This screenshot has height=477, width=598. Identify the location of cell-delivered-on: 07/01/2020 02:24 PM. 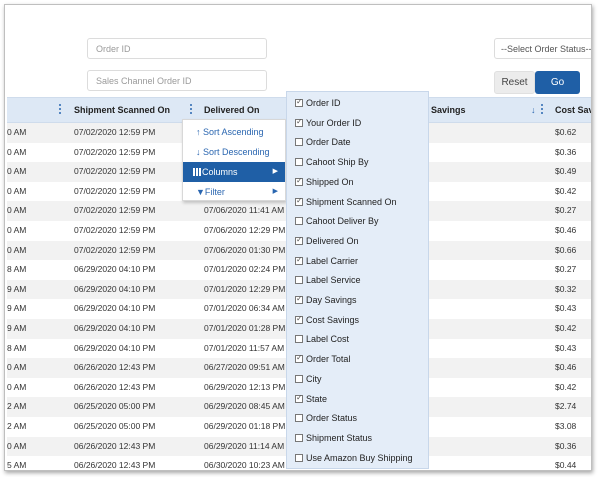
(245, 269).